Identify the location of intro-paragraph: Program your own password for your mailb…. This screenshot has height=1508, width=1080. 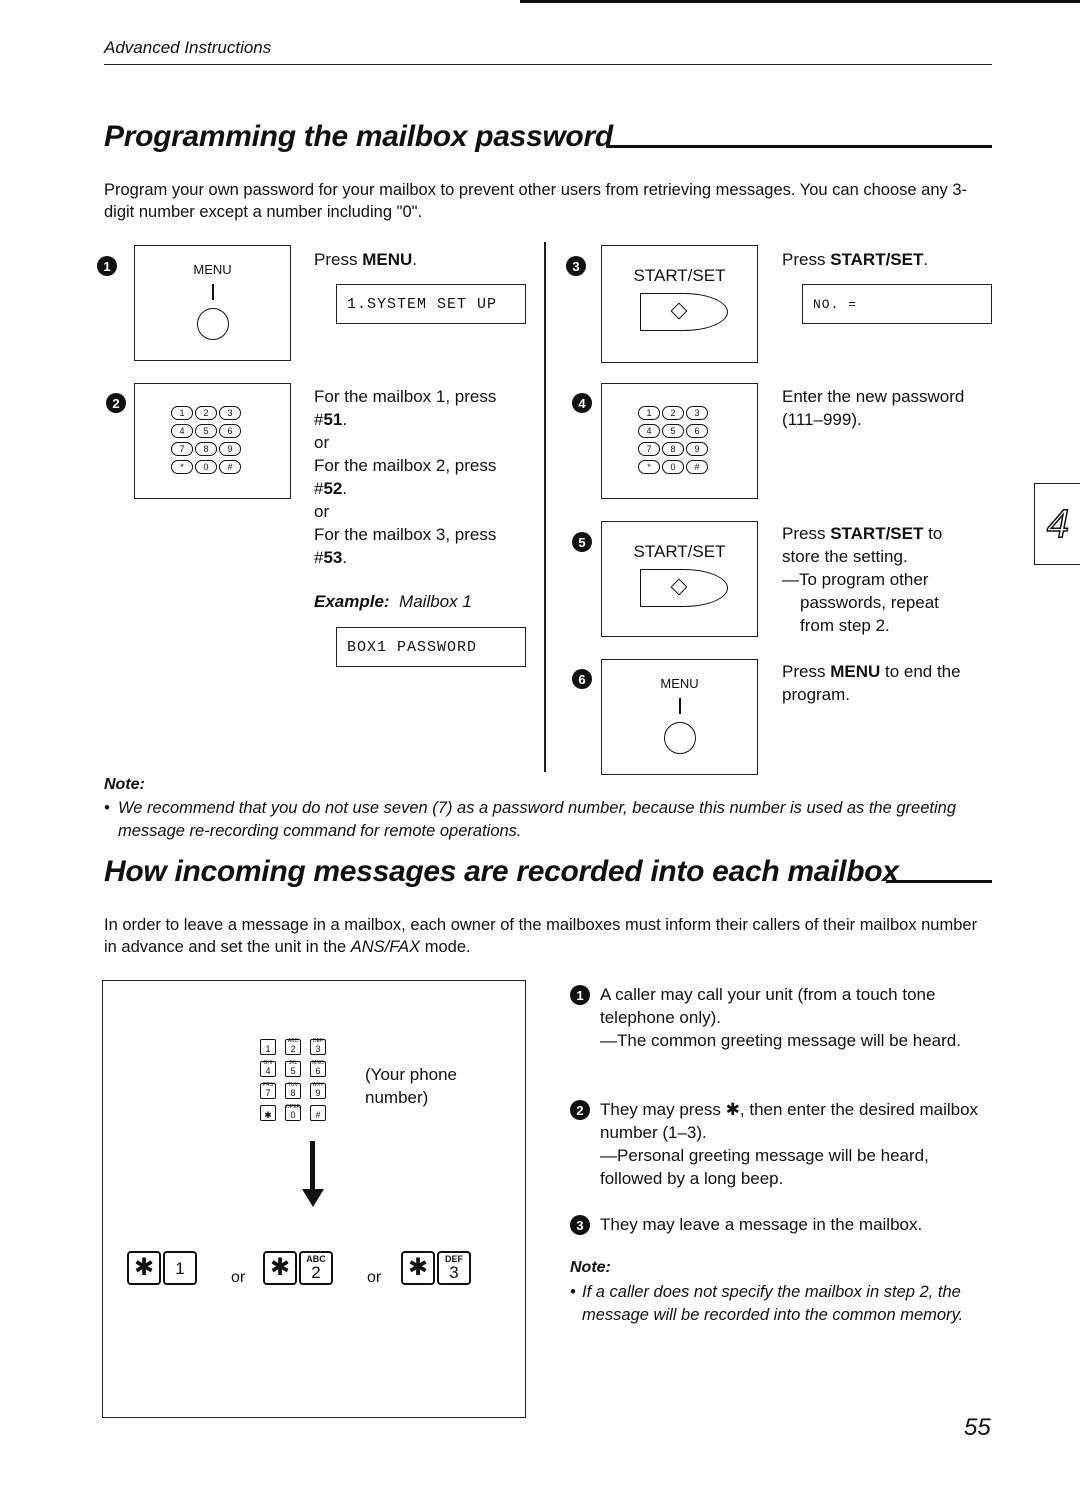
(536, 201).